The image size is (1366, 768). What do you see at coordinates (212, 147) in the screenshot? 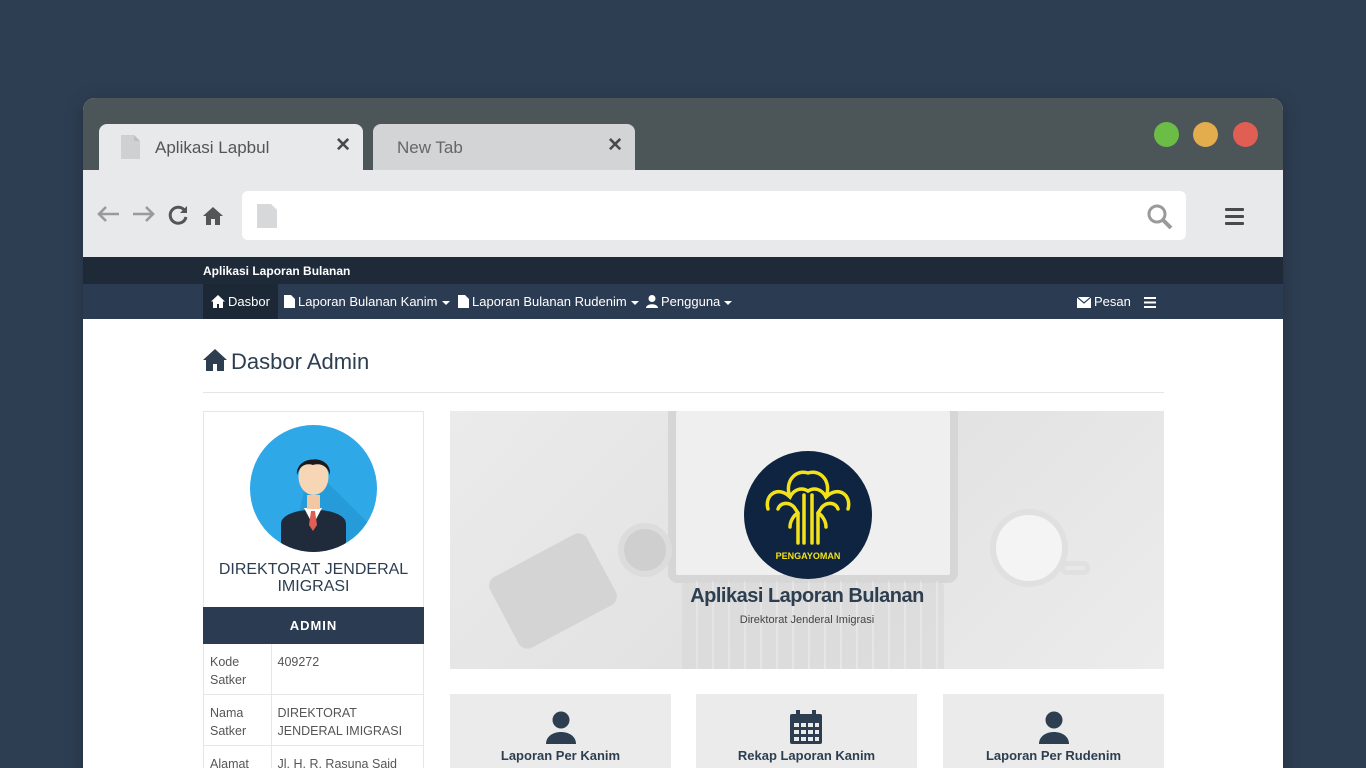
I see `tab-title: Aplikasi Lapbul` at bounding box center [212, 147].